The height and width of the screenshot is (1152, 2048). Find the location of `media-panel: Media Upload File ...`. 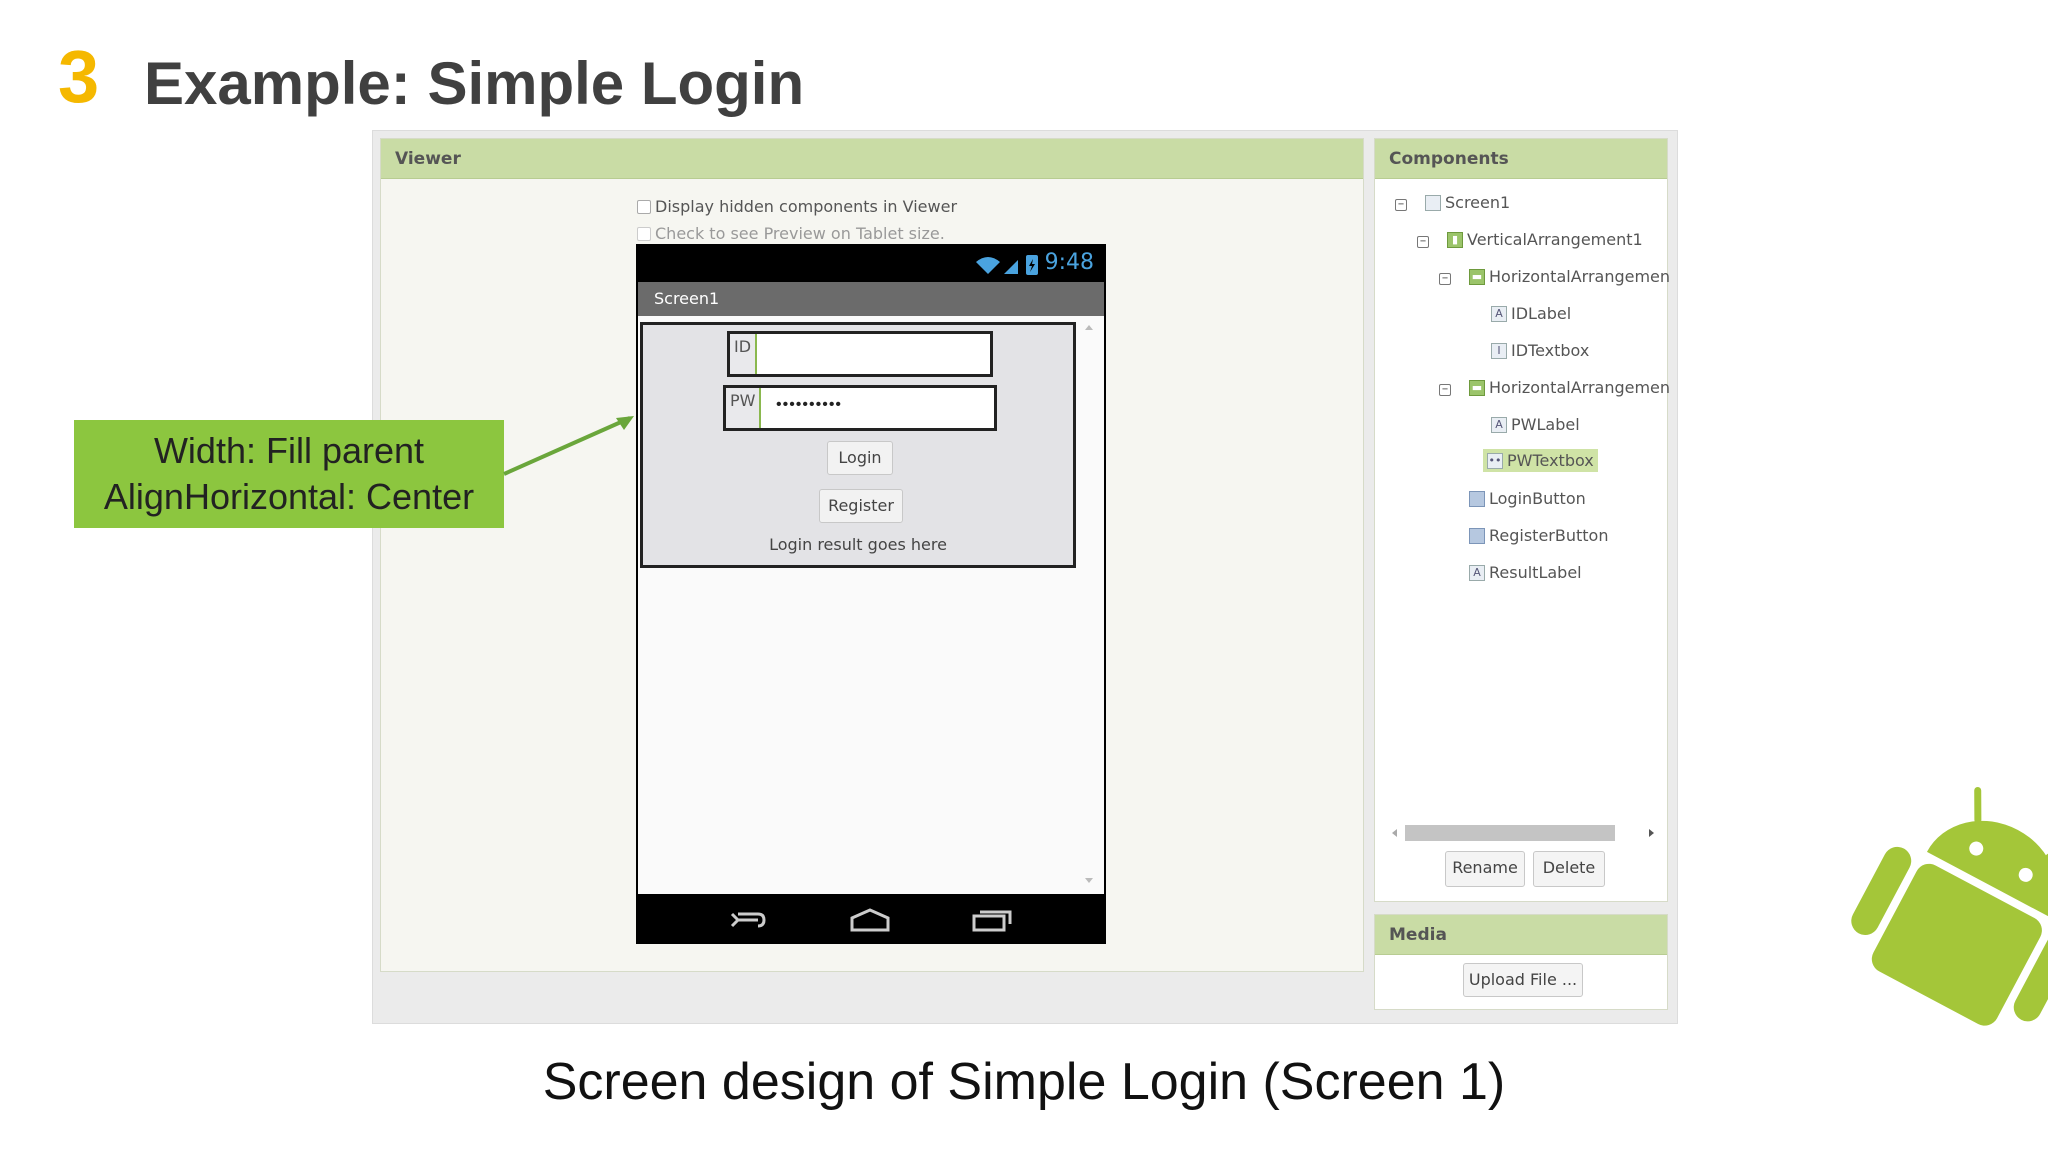

media-panel: Media Upload File ... is located at coordinates (1521, 962).